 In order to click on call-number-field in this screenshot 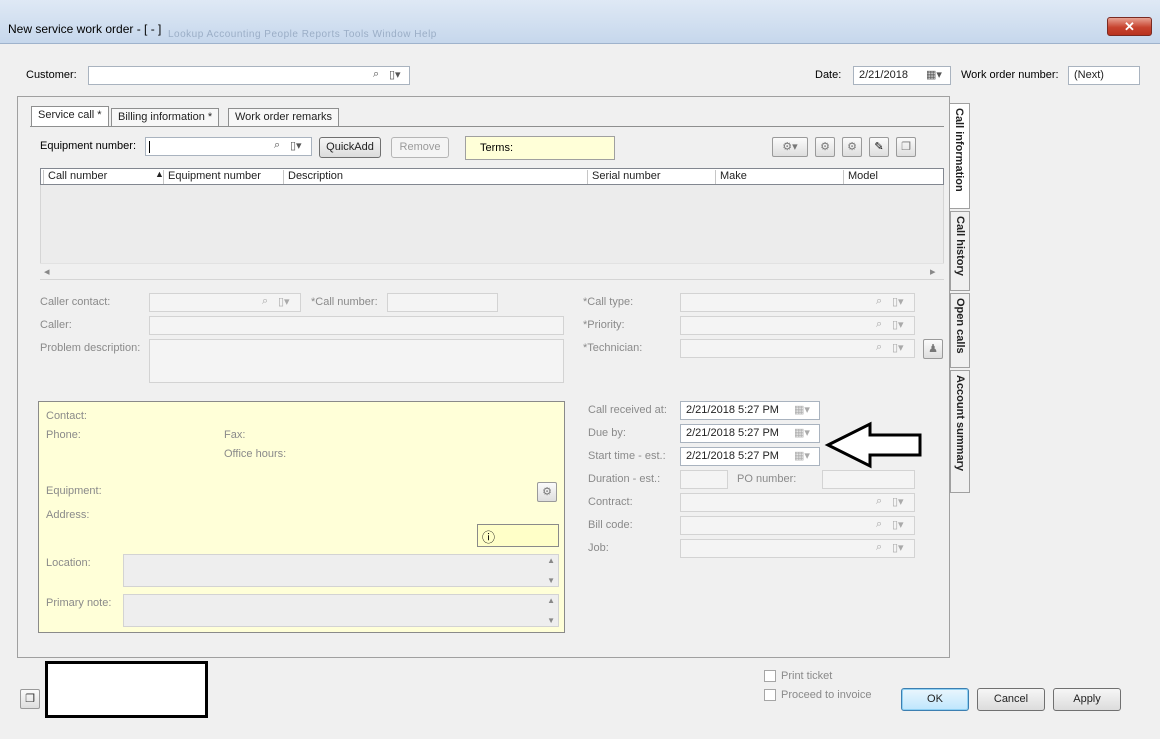, I will do `click(442, 302)`.